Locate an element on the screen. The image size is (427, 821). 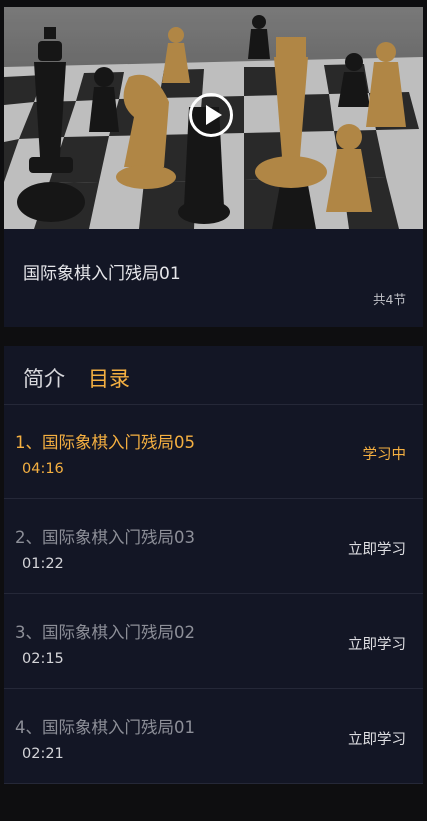
lesson-status: 学习中 is located at coordinates (384, 455).